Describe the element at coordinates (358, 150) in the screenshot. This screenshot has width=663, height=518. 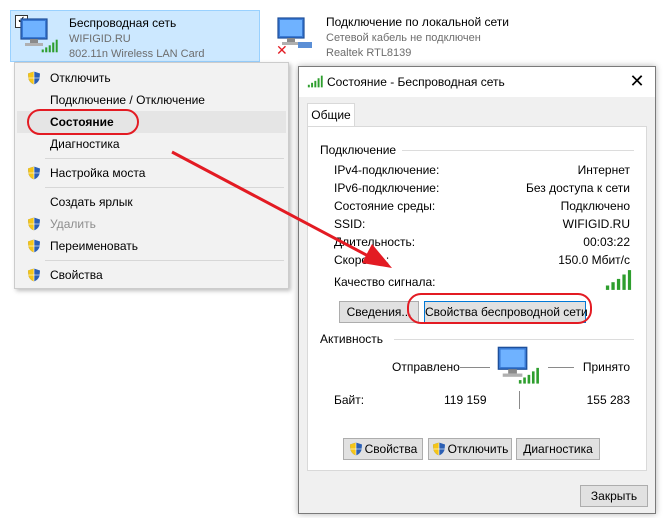
I see `connection-heading: Подключение` at that location.